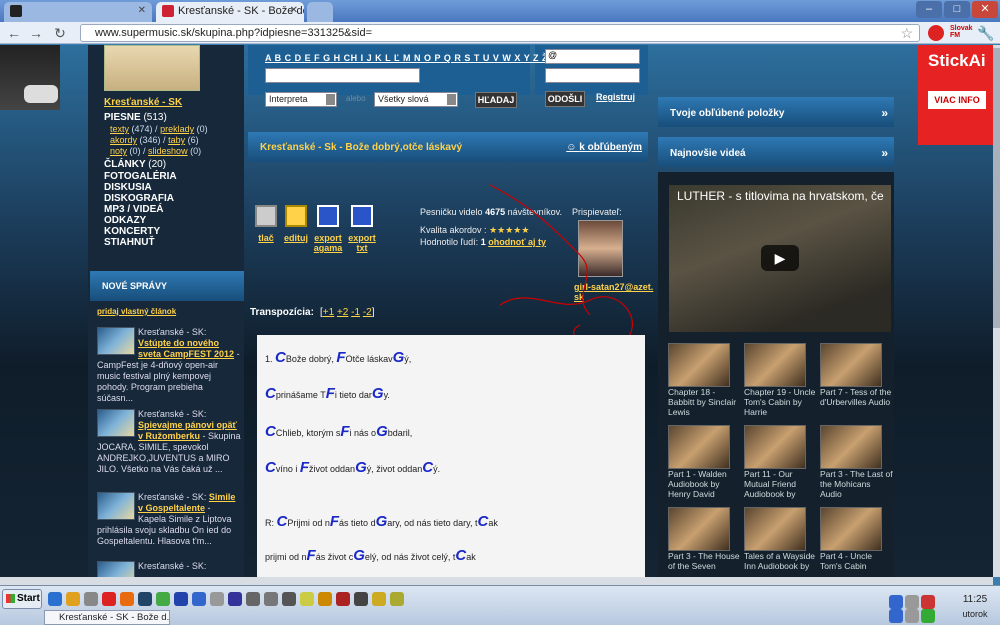 The width and height of the screenshot is (1000, 625). I want to click on slideshow-link: slideshow, so click(168, 151).